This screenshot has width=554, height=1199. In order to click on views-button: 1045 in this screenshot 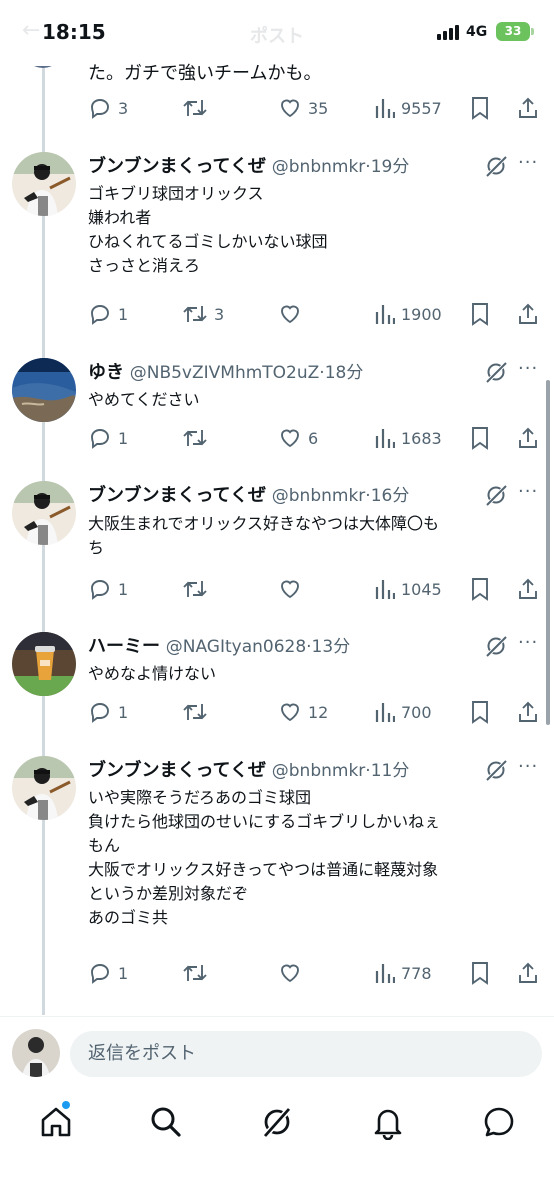, I will do `click(408, 589)`.